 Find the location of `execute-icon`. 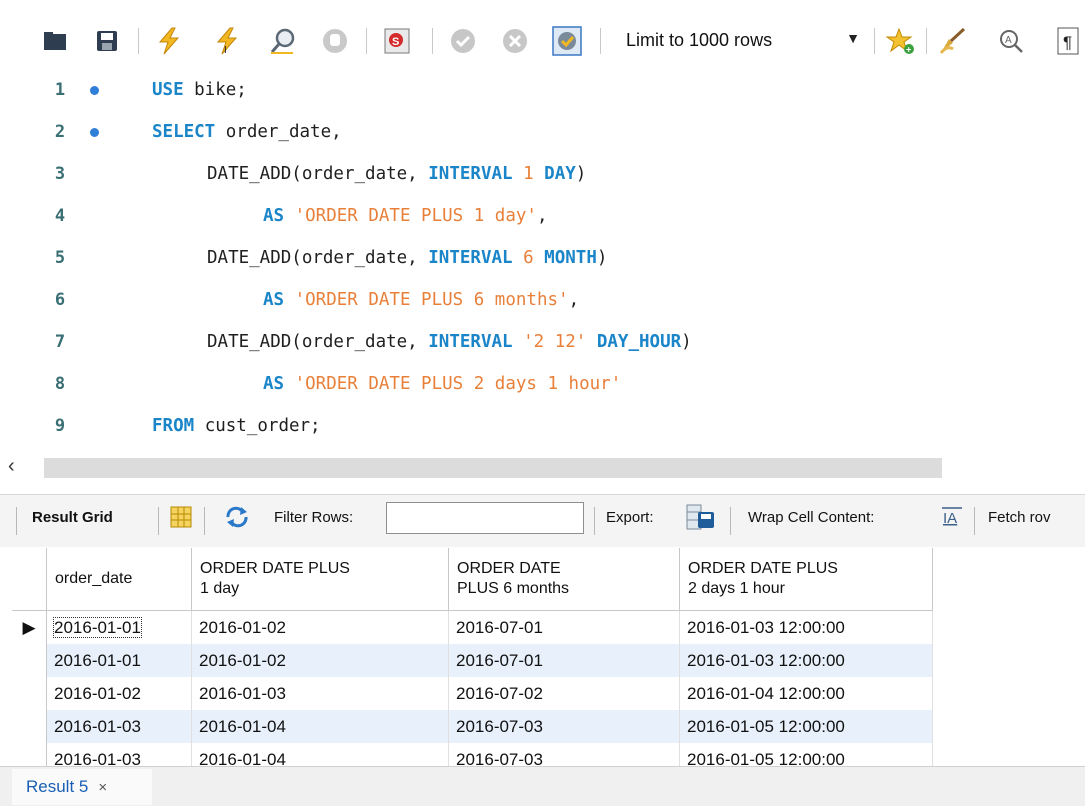

execute-icon is located at coordinates (169, 41).